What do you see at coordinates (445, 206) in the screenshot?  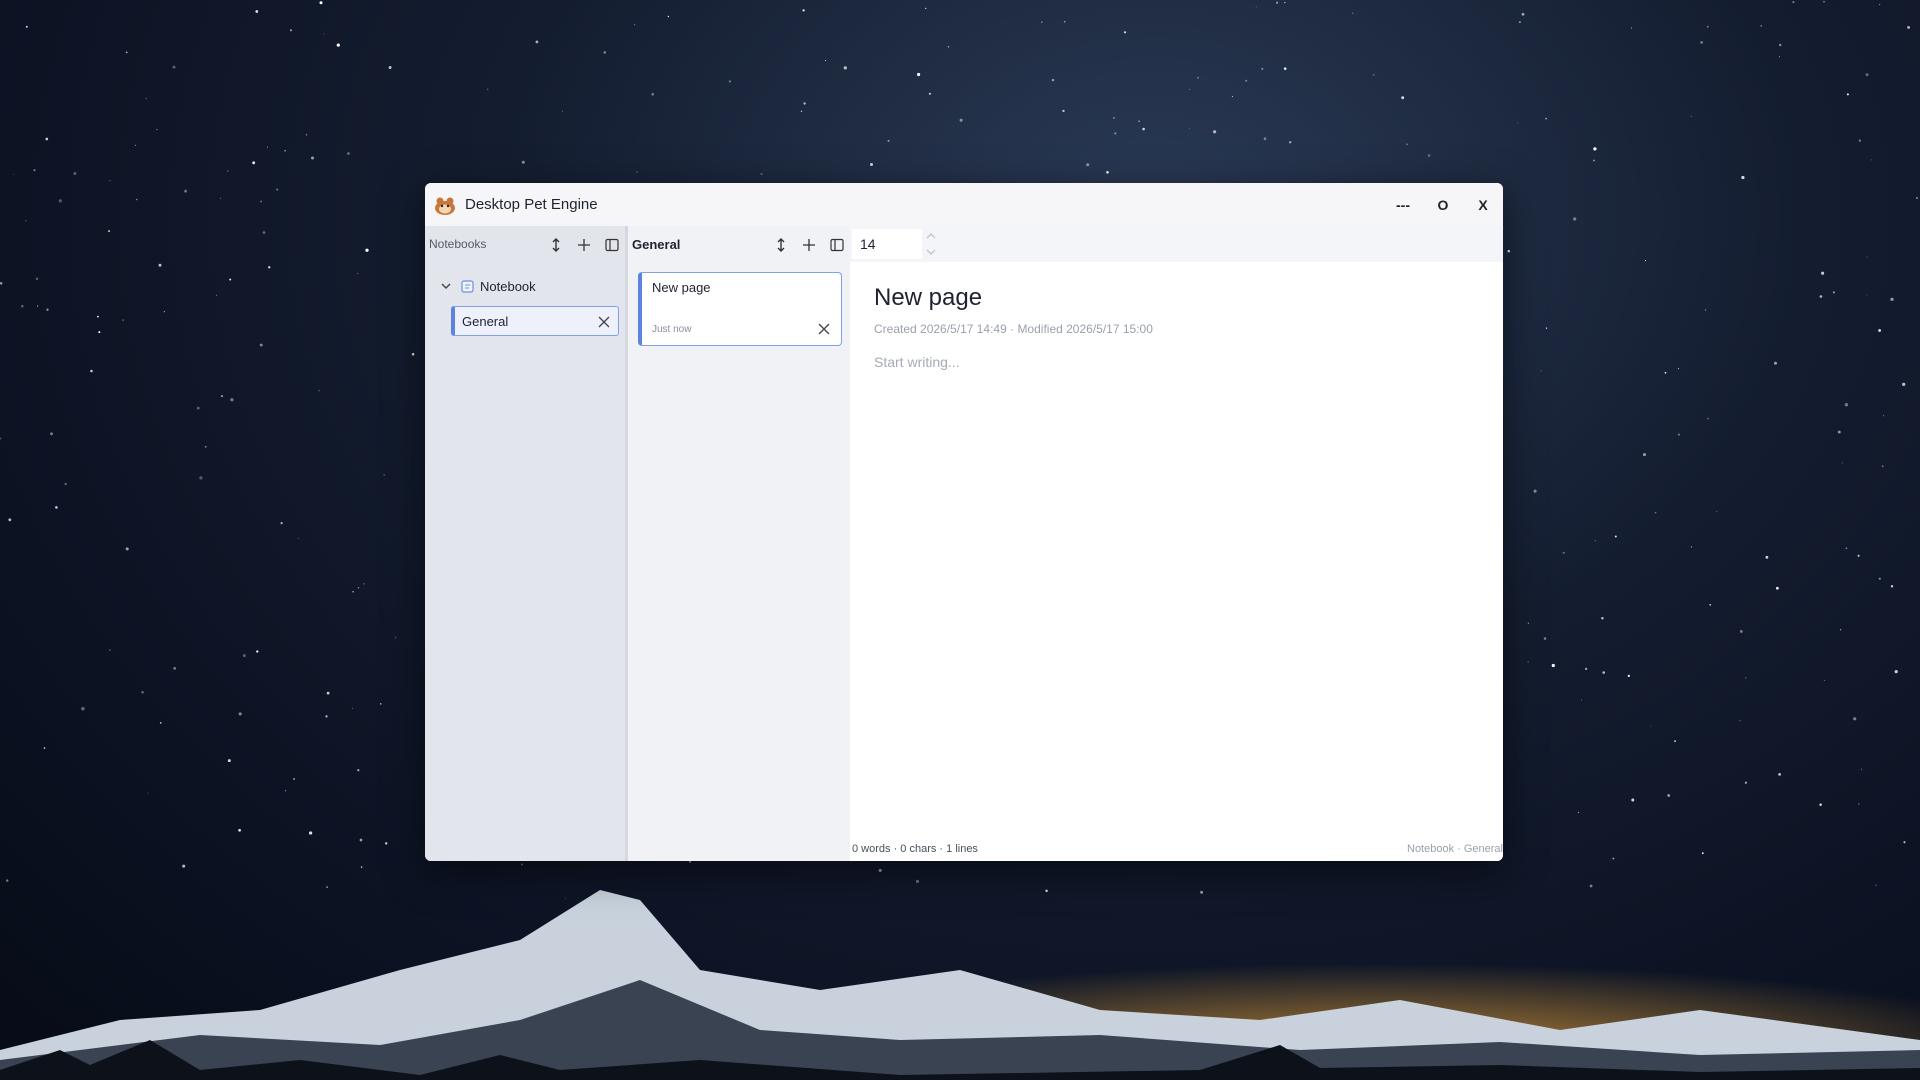 I see `pet-app-icon` at bounding box center [445, 206].